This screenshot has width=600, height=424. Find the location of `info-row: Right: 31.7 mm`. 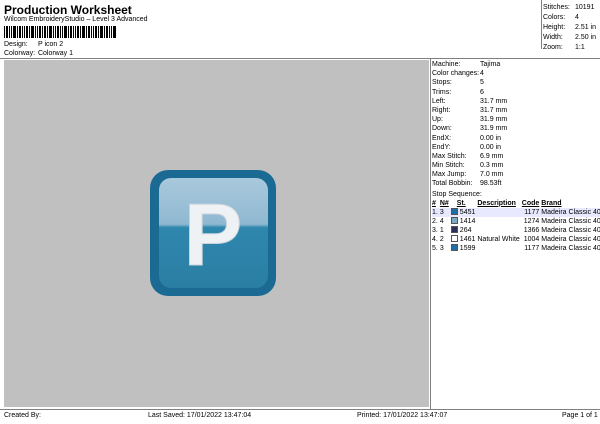

info-row: Right: 31.7 mm is located at coordinates (515, 110).